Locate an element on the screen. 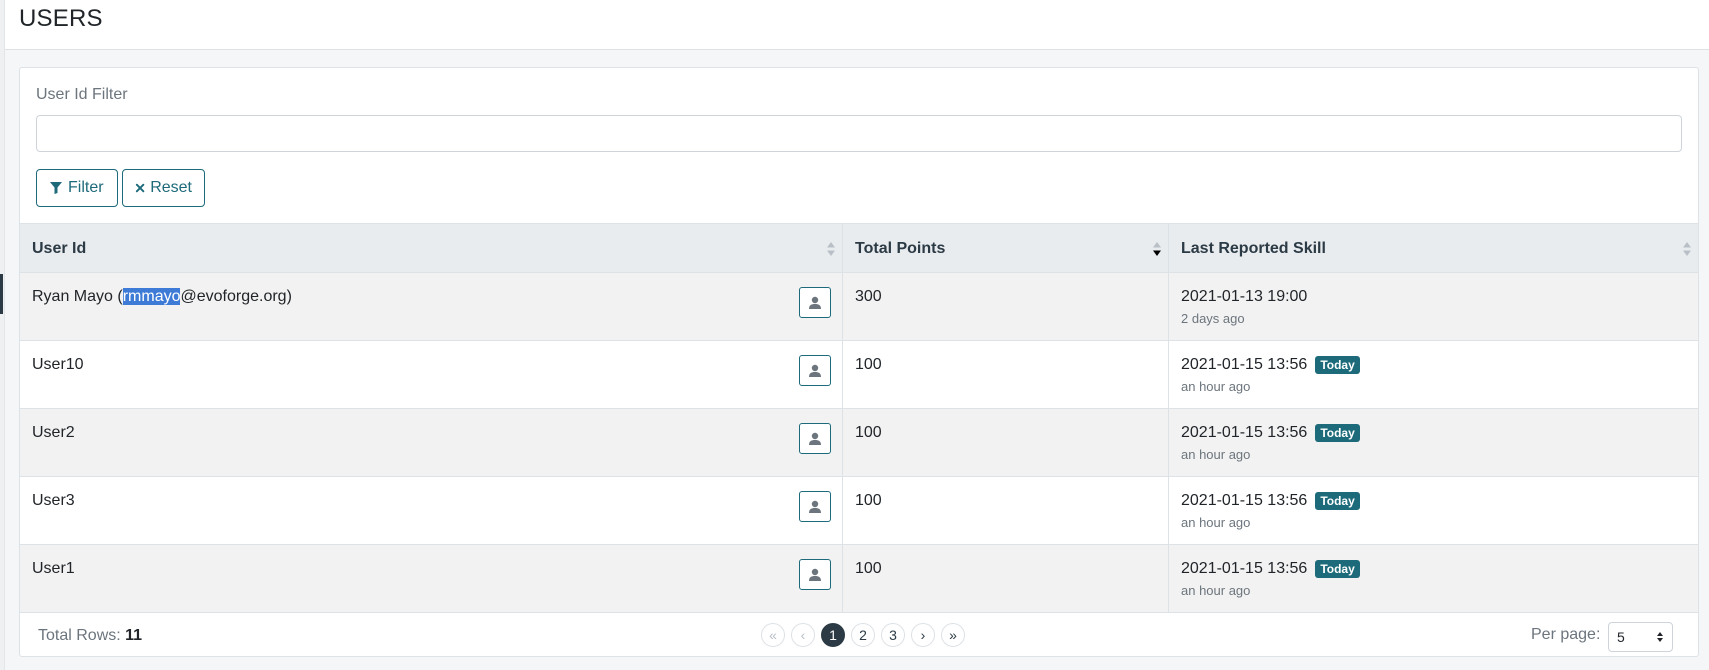  column-header-label: User Id is located at coordinates (59, 248).